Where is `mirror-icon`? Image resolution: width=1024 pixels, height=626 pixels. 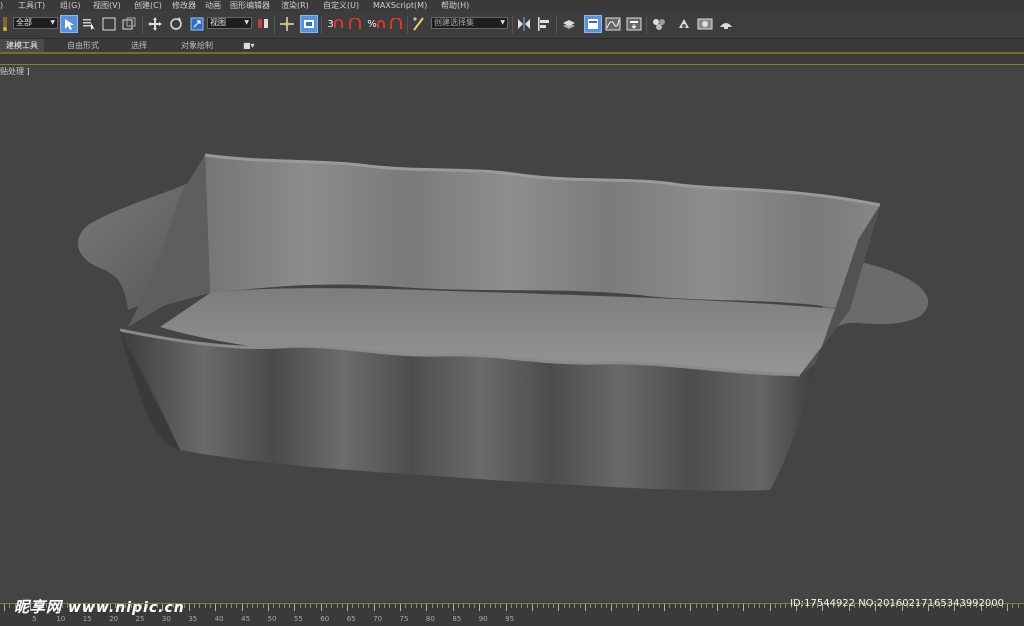 mirror-icon is located at coordinates (524, 24).